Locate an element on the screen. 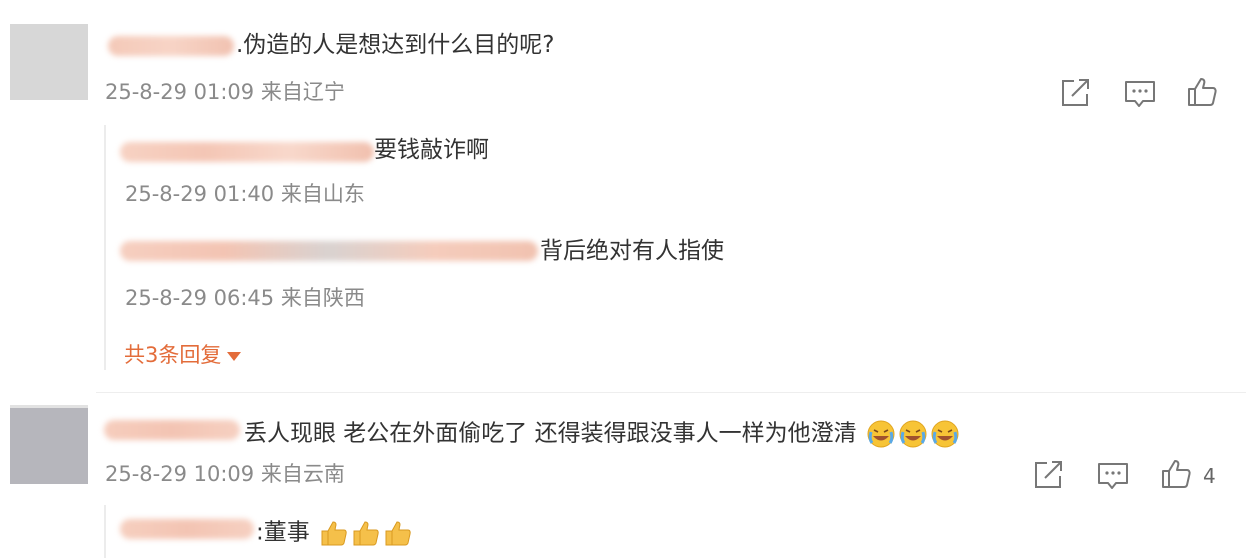  reply-text-body: :董事 is located at coordinates (283, 532).